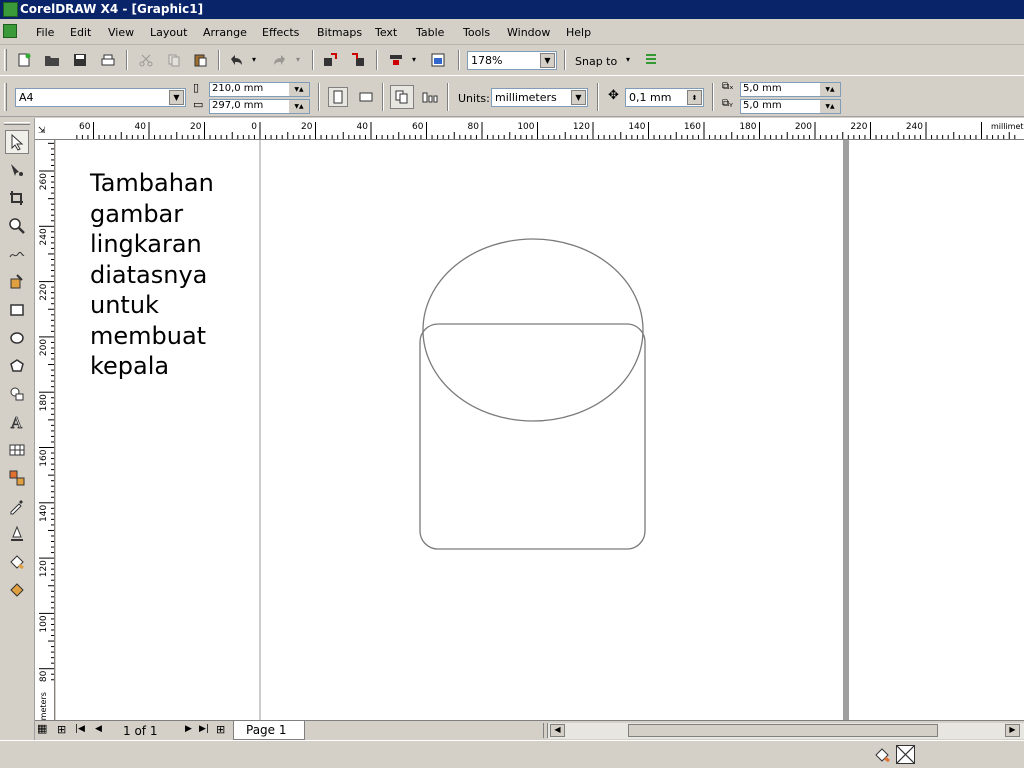 This screenshot has width=1024, height=768. I want to click on text-tool-icon: A, so click(17, 422).